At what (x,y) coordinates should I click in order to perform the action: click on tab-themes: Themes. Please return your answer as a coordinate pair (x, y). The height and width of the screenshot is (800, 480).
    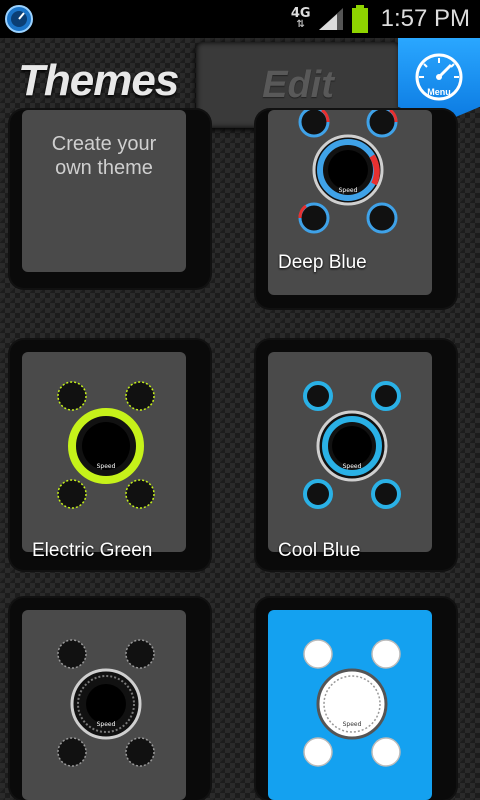
    Looking at the image, I should click on (103, 86).